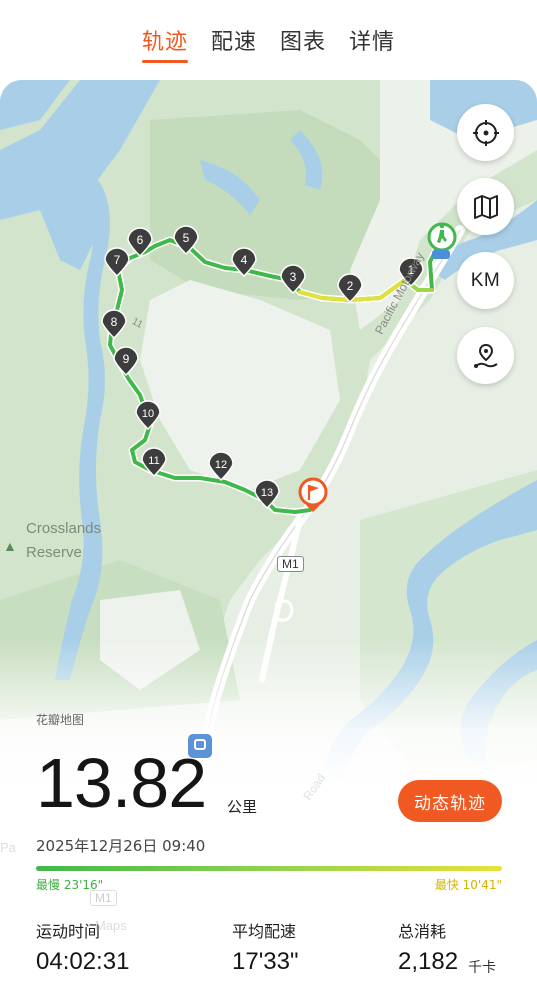  I want to click on dynamic-track-button: 动态轨迹, so click(450, 801).